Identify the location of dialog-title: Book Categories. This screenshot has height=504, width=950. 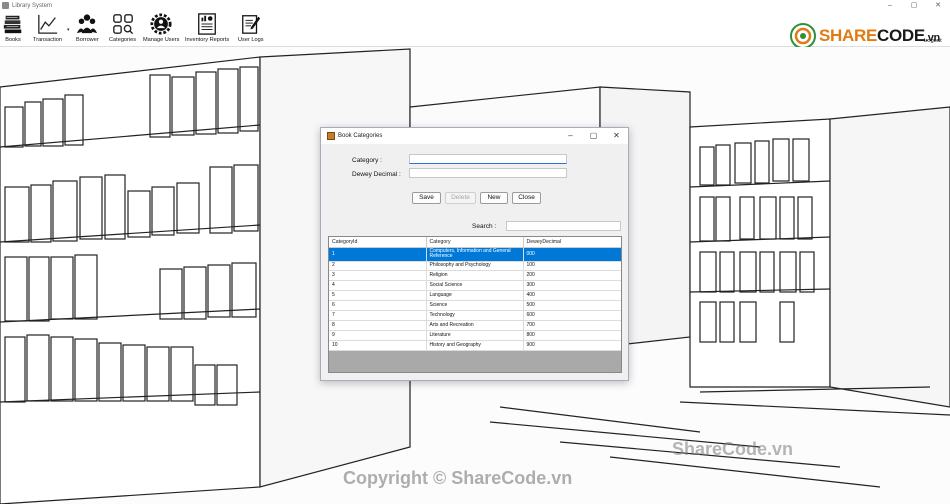
(360, 136).